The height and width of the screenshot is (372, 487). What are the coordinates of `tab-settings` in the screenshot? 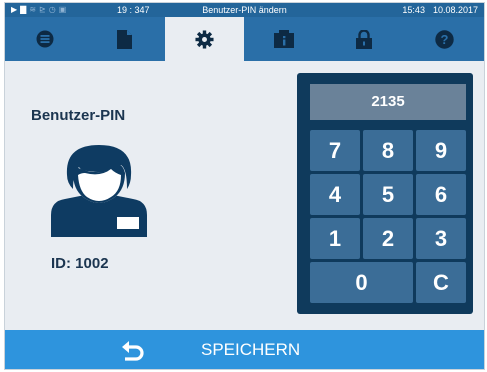 It's located at (204, 39).